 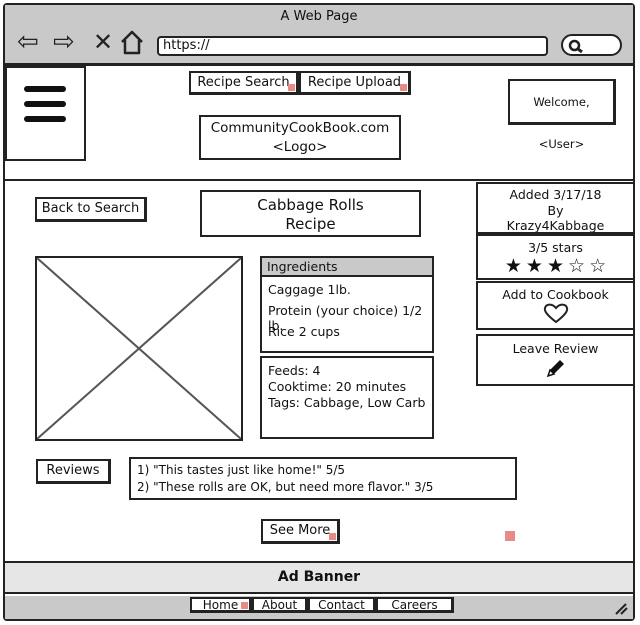 What do you see at coordinates (310, 224) in the screenshot?
I see `recipe-title-line2: Recipe` at bounding box center [310, 224].